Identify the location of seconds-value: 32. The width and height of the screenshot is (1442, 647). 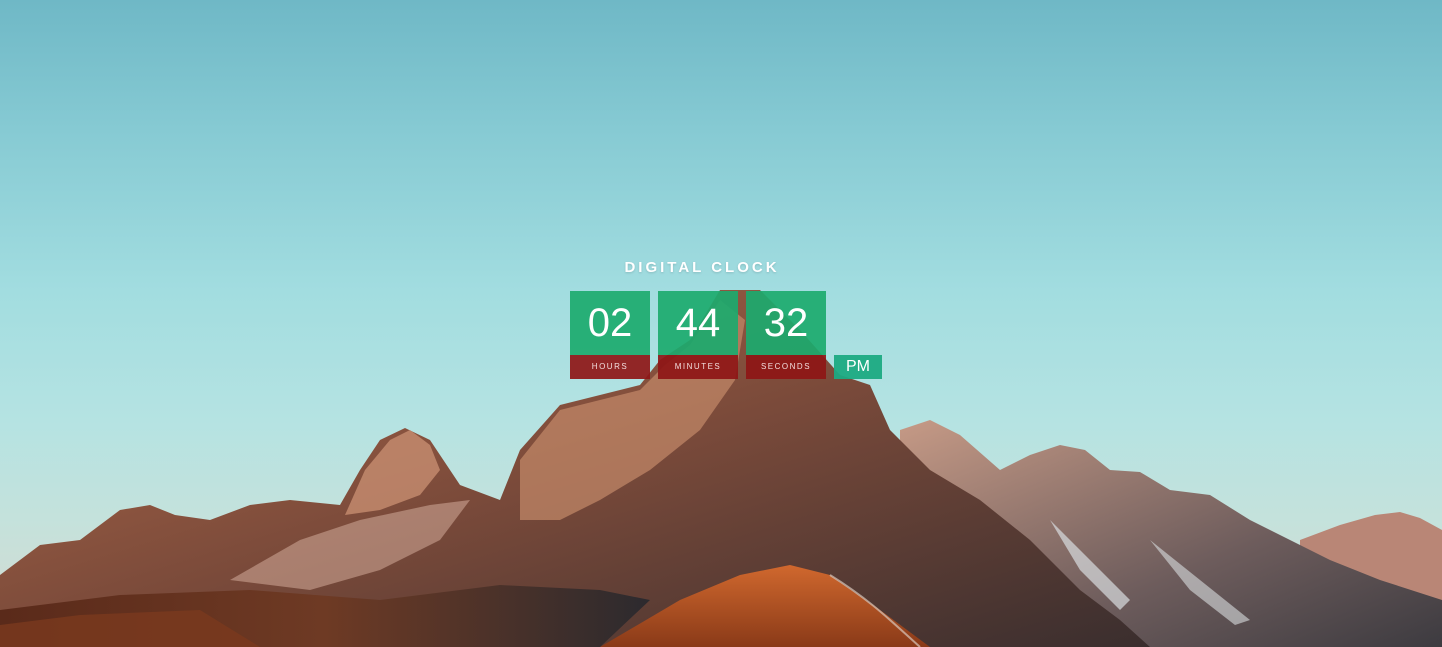
(786, 323).